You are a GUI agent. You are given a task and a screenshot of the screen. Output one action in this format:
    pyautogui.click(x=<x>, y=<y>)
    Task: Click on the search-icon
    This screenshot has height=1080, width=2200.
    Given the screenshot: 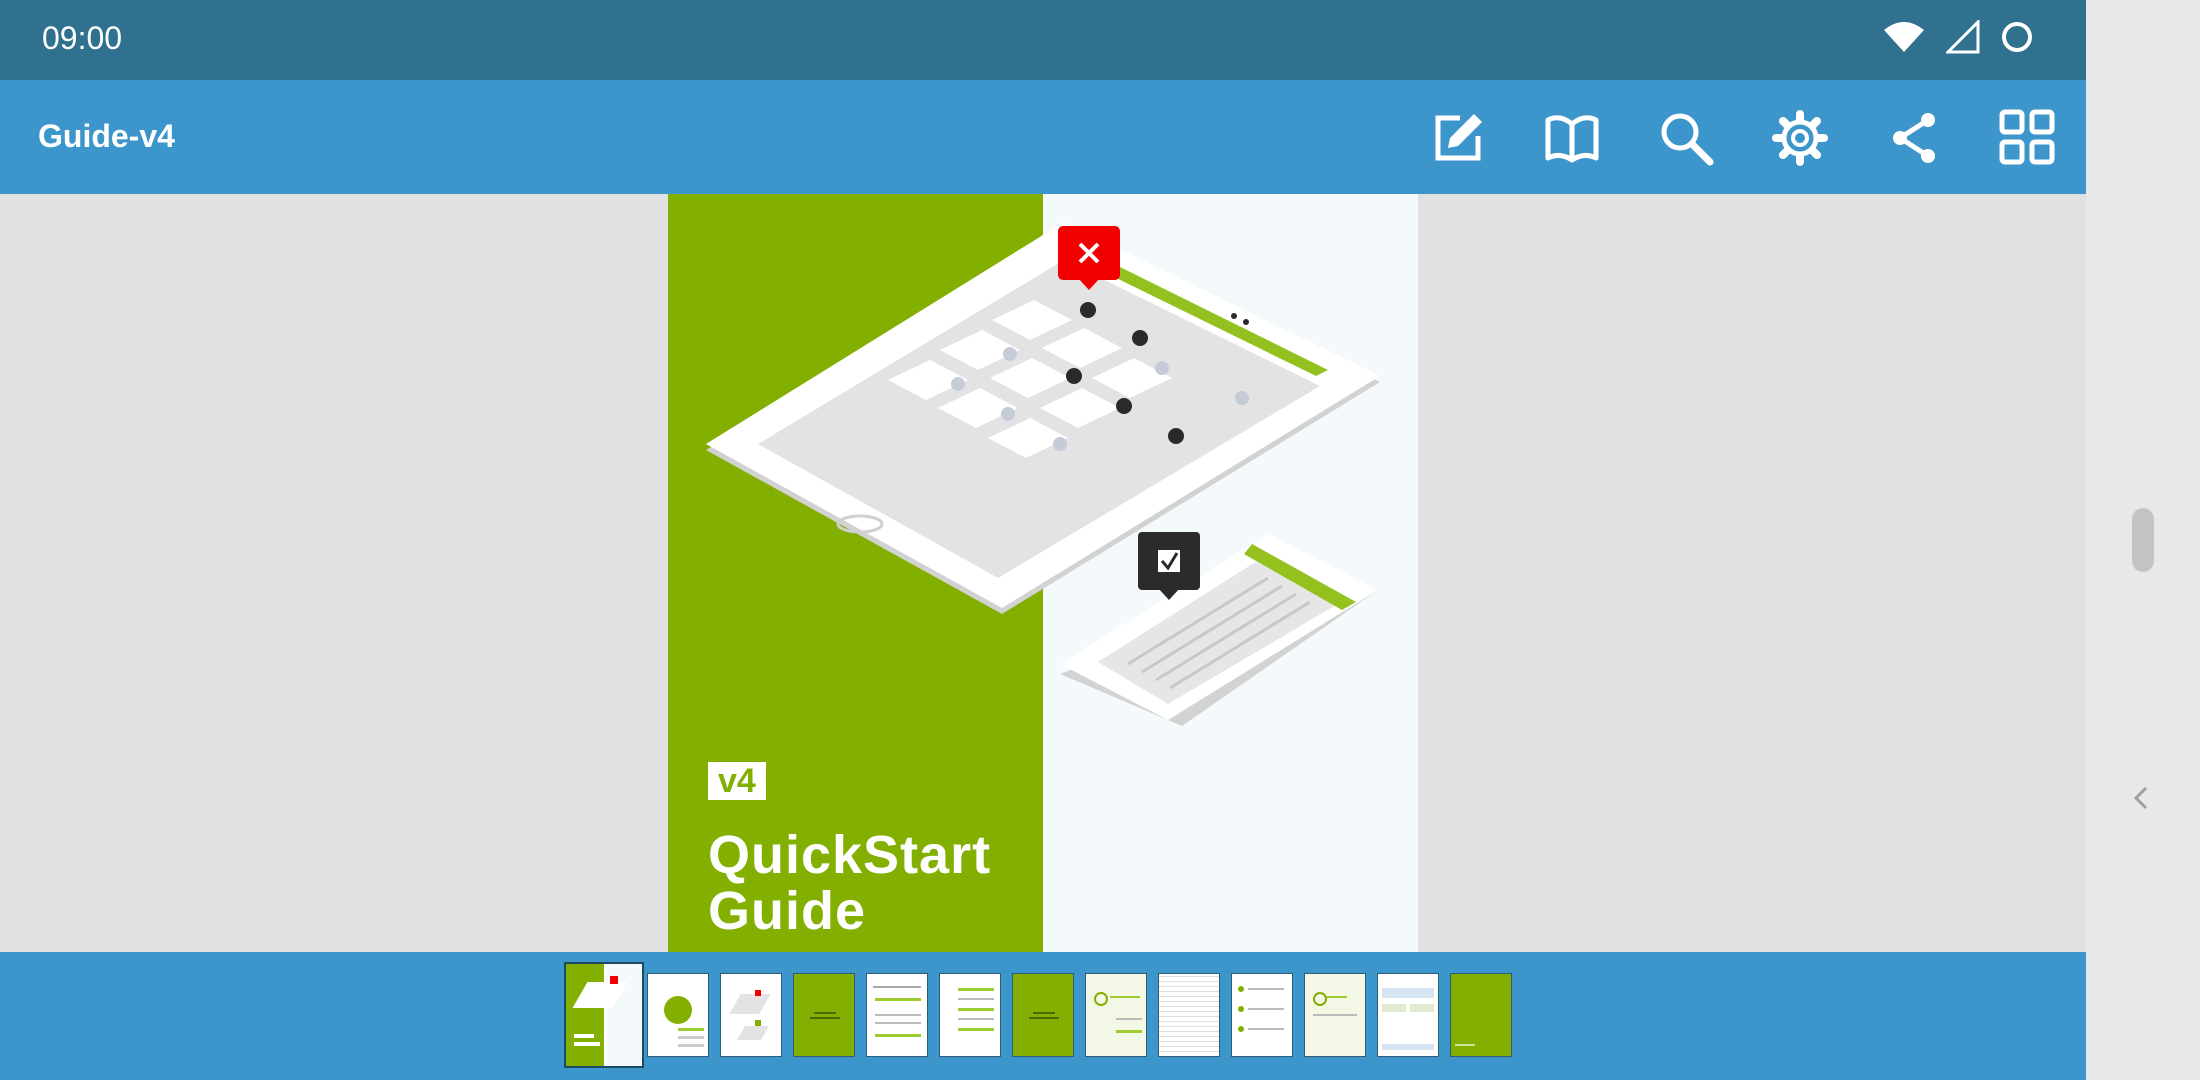 What is the action you would take?
    pyautogui.click(x=1687, y=139)
    